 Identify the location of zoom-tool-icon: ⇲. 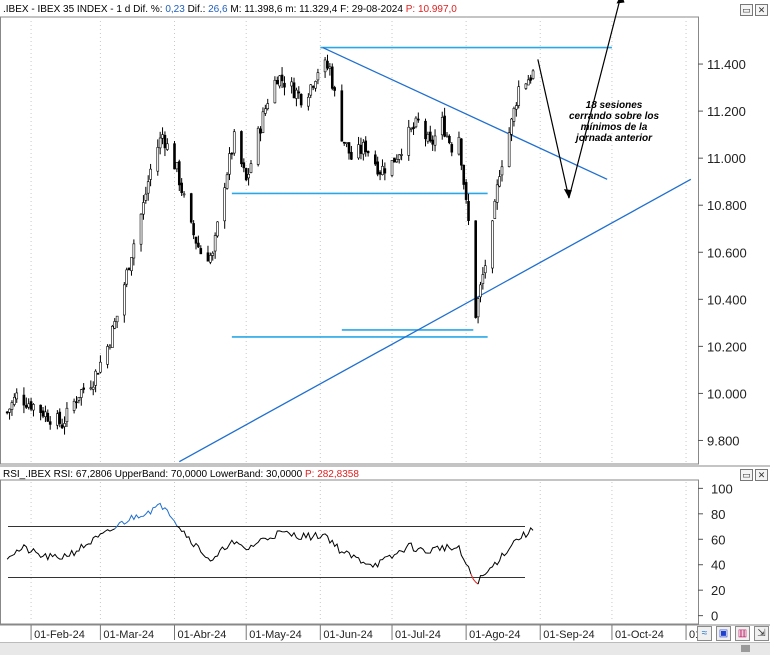
(761, 633).